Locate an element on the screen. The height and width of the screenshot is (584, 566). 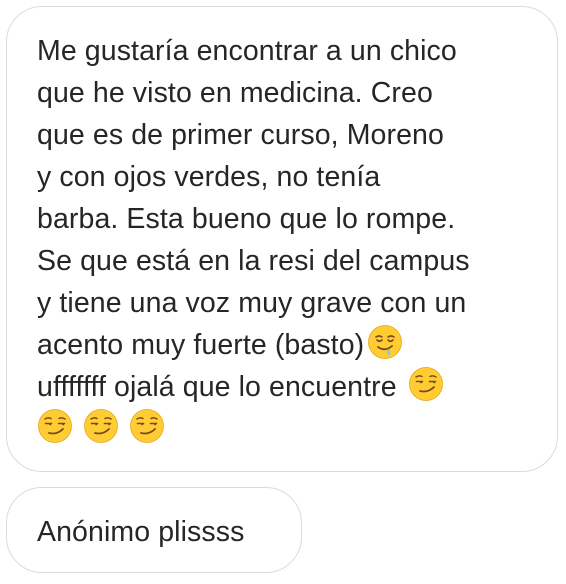
message-line: Se que está en la resi del campus is located at coordinates (253, 261).